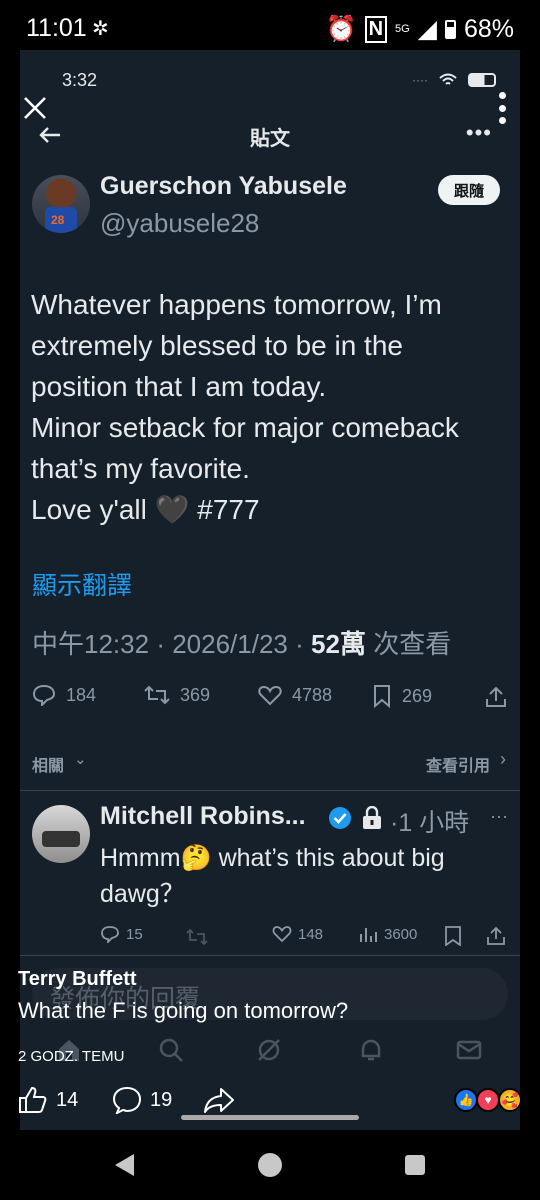 The image size is (540, 1200). I want to click on status-icons: ⏰ N 5G ◢ 68%, so click(419, 29).